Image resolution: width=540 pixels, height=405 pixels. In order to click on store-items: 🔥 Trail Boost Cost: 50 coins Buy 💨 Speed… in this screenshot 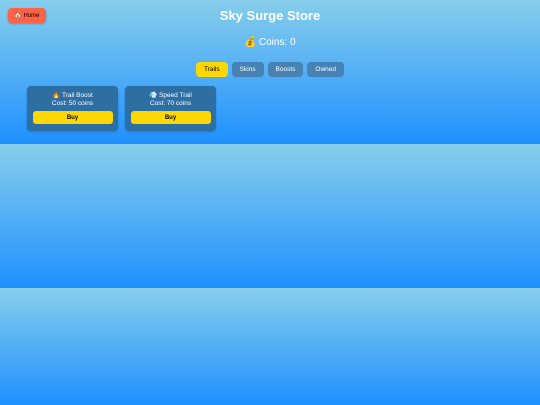, I will do `click(121, 108)`.